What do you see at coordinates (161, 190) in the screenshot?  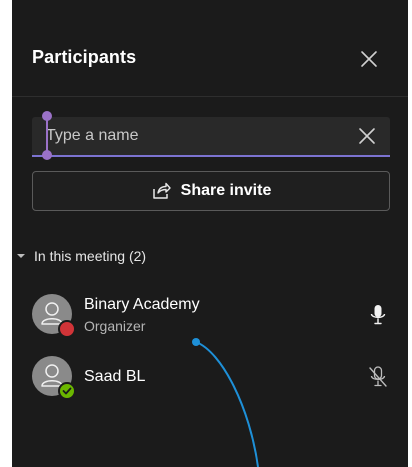 I see `share-icon` at bounding box center [161, 190].